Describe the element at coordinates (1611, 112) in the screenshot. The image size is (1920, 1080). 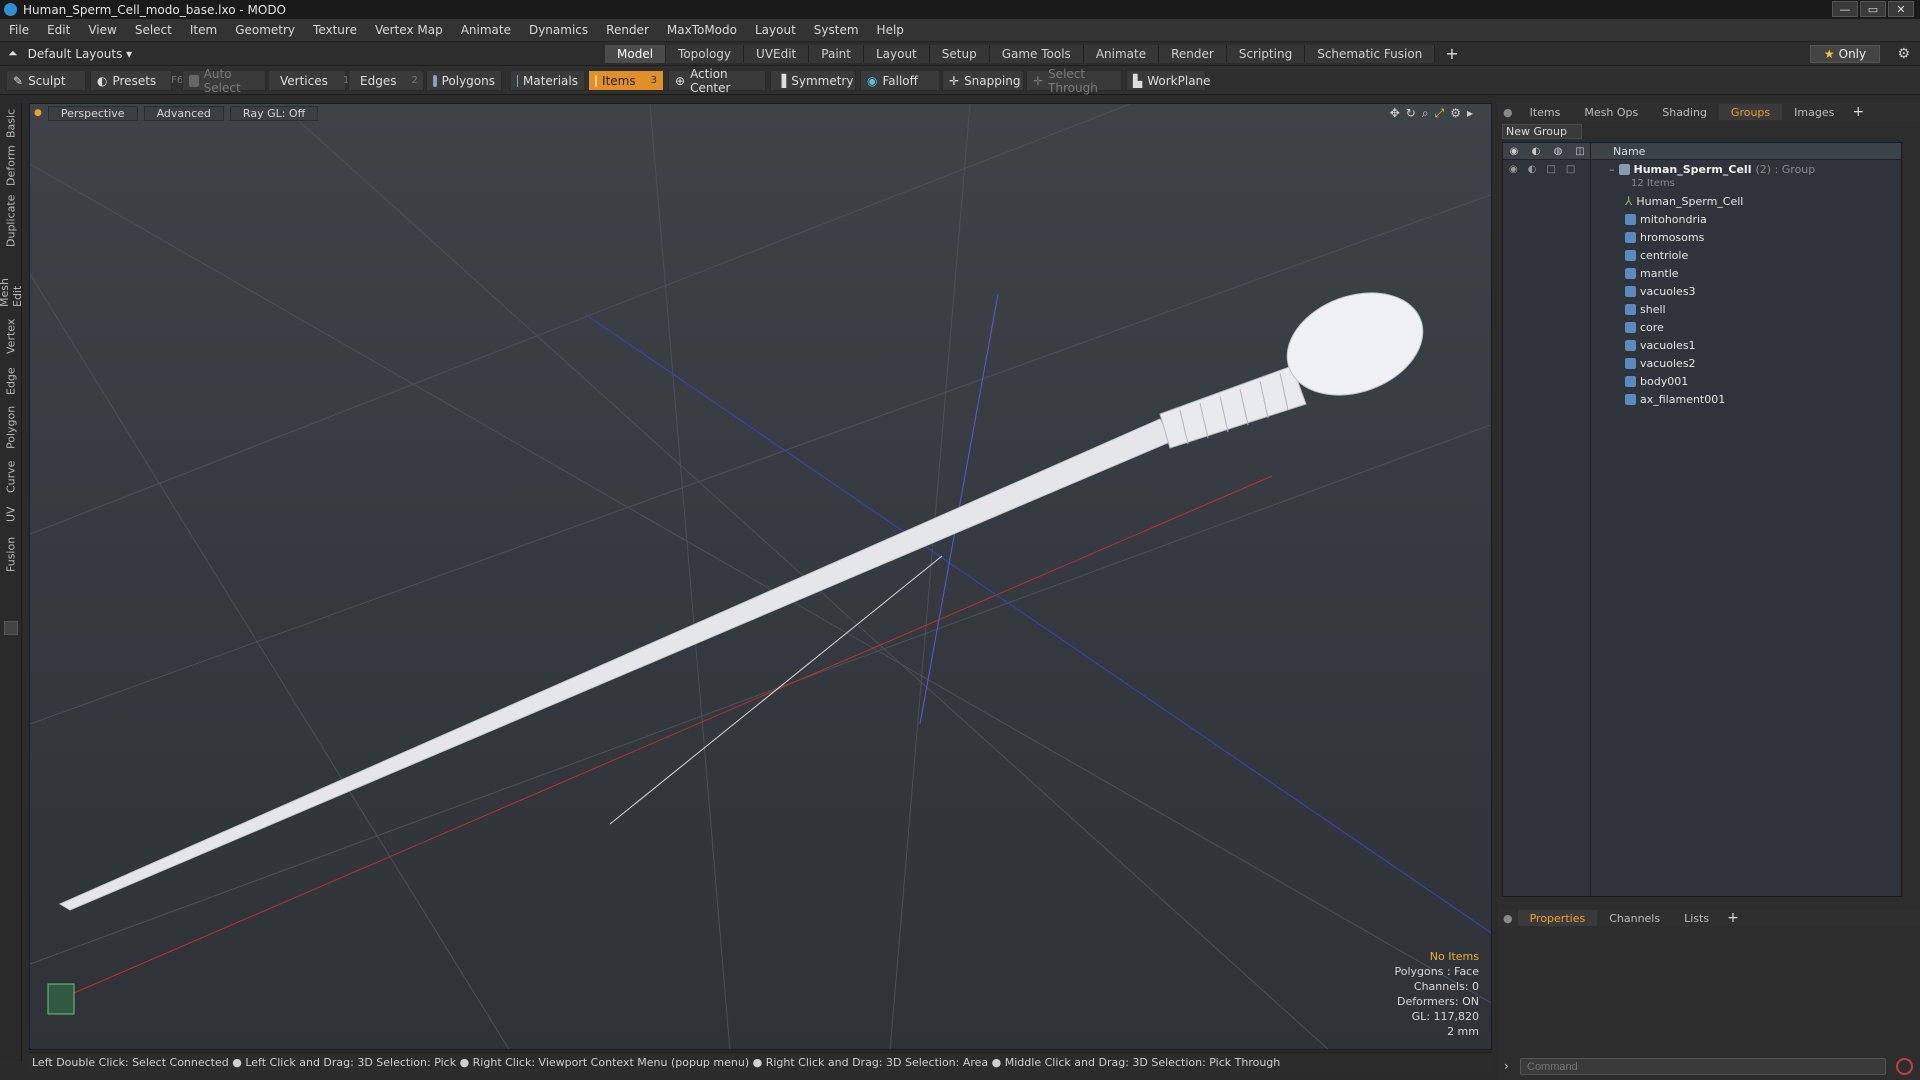
I see `tab-mesh-ops: Mesh Ops` at that location.